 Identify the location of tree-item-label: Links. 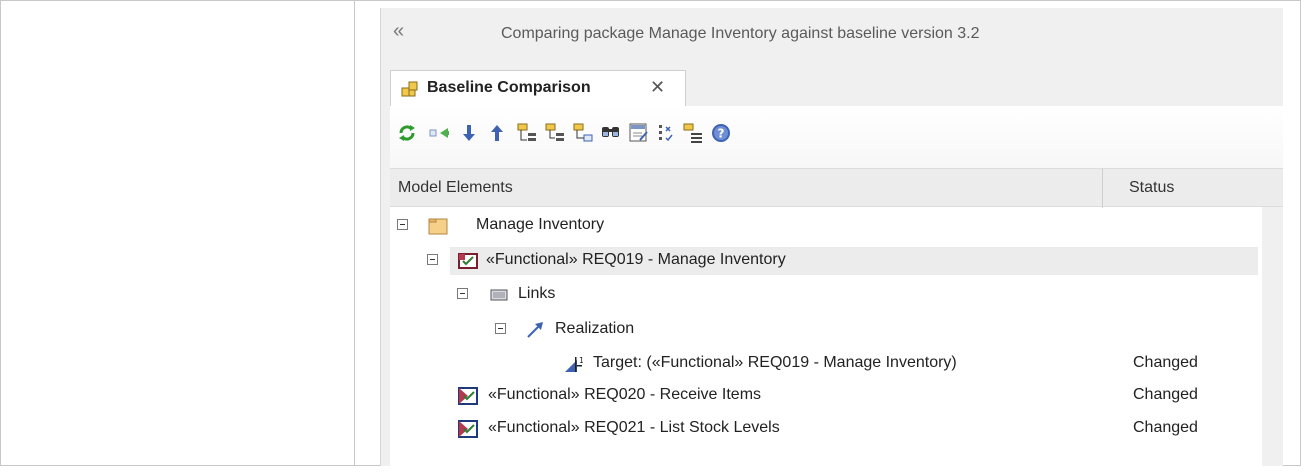
(537, 293).